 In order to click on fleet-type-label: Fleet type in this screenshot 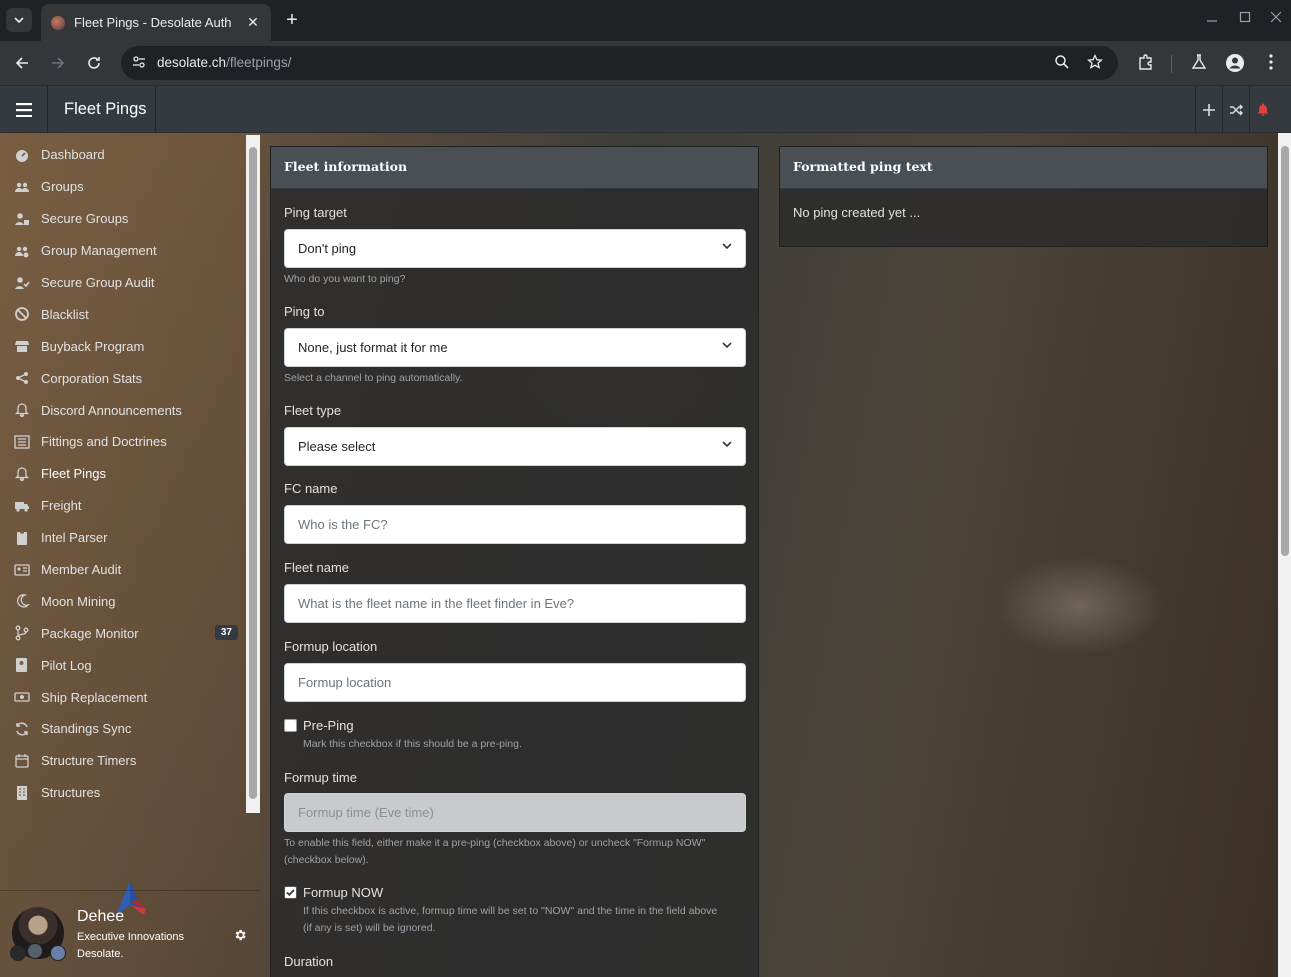, I will do `click(313, 410)`.